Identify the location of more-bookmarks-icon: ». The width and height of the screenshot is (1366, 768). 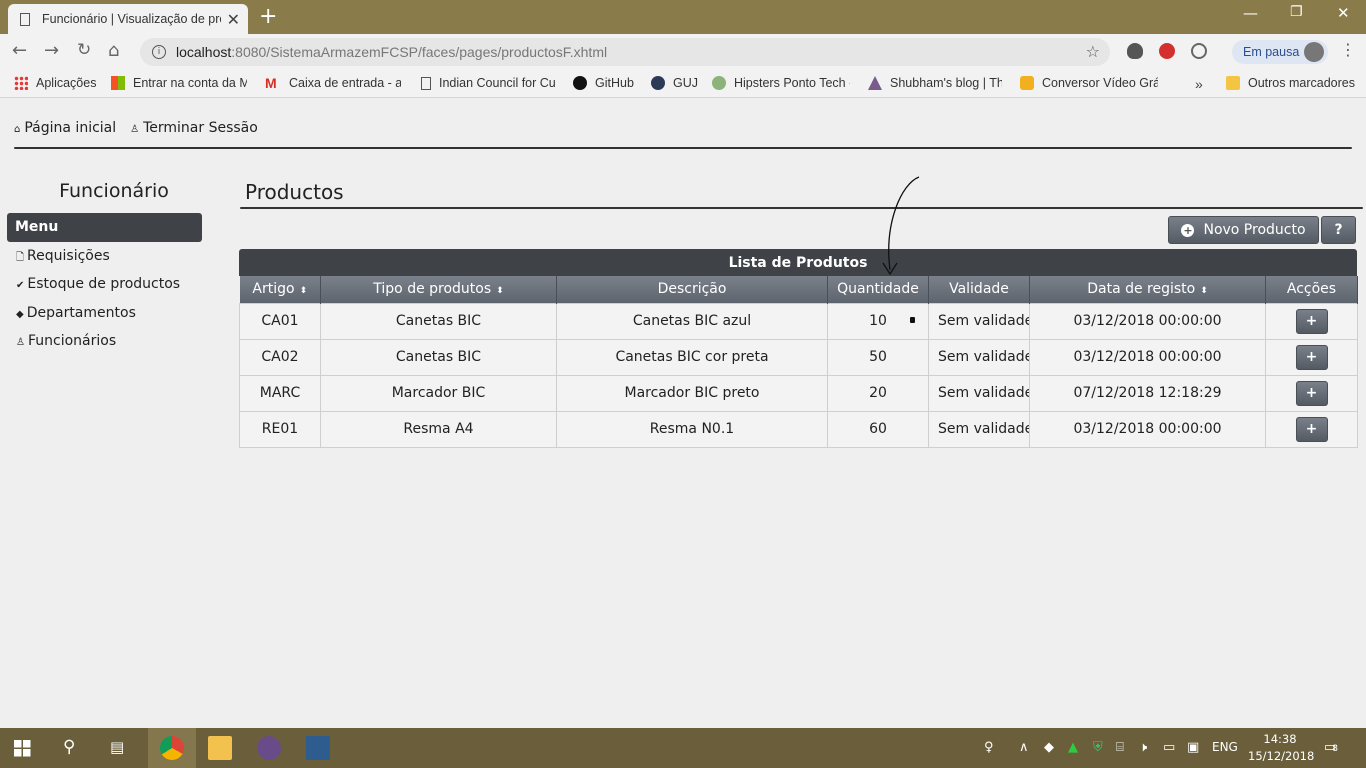
(1199, 84).